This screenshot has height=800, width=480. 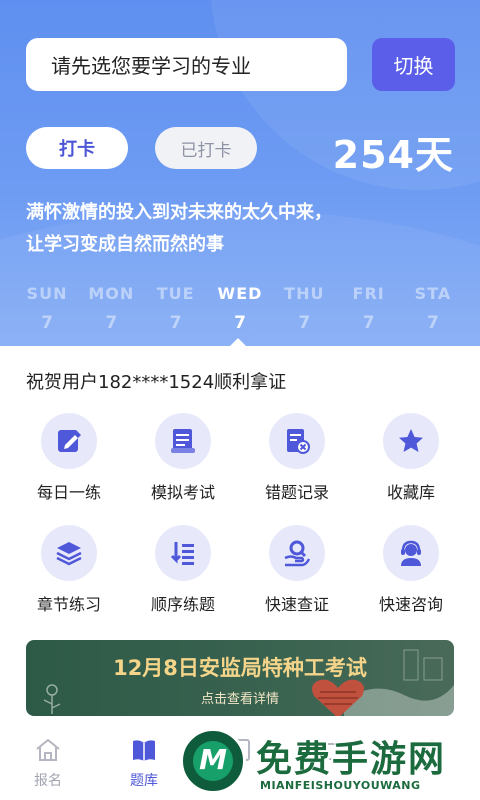 What do you see at coordinates (125, 244) in the screenshot?
I see `motto-line-2: 让学习变成自然而然的事` at bounding box center [125, 244].